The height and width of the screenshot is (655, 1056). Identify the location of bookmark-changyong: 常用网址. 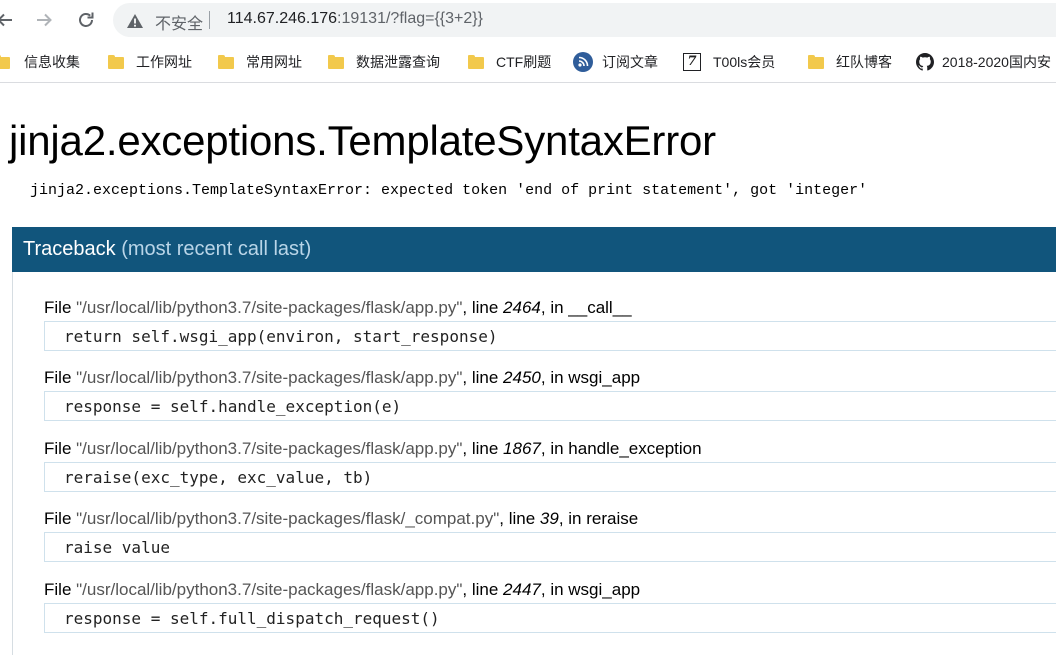
(260, 62).